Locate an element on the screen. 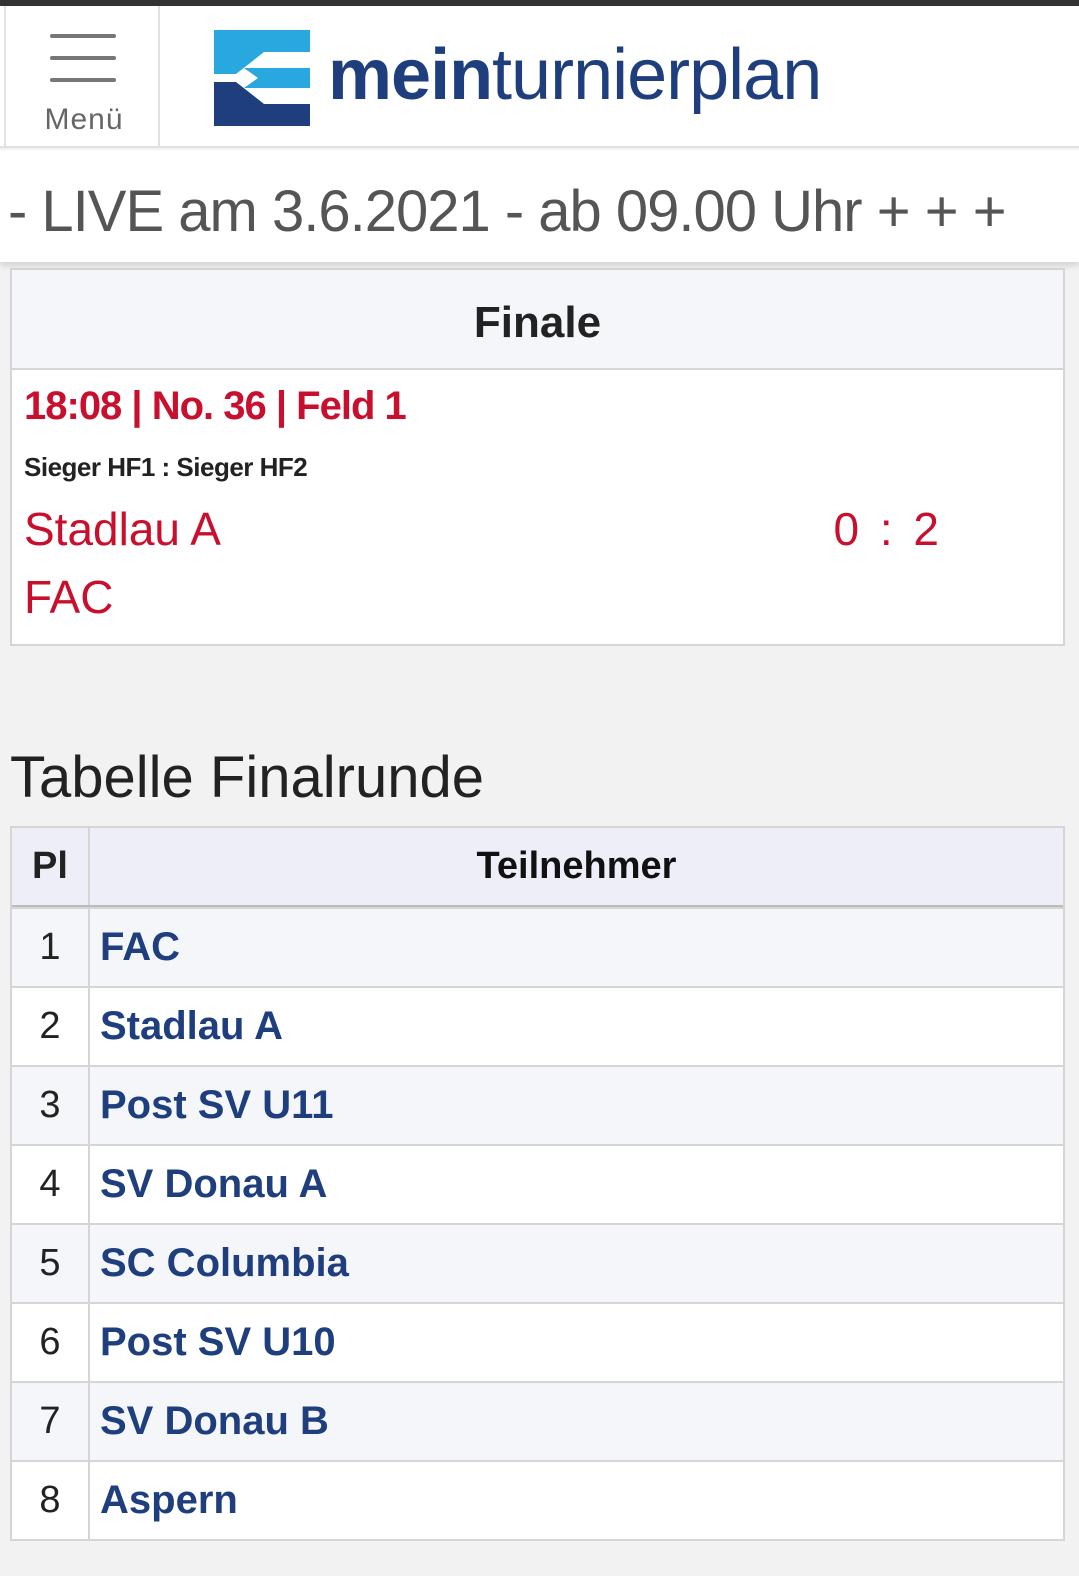  row-place: 6 is located at coordinates (51, 1342).